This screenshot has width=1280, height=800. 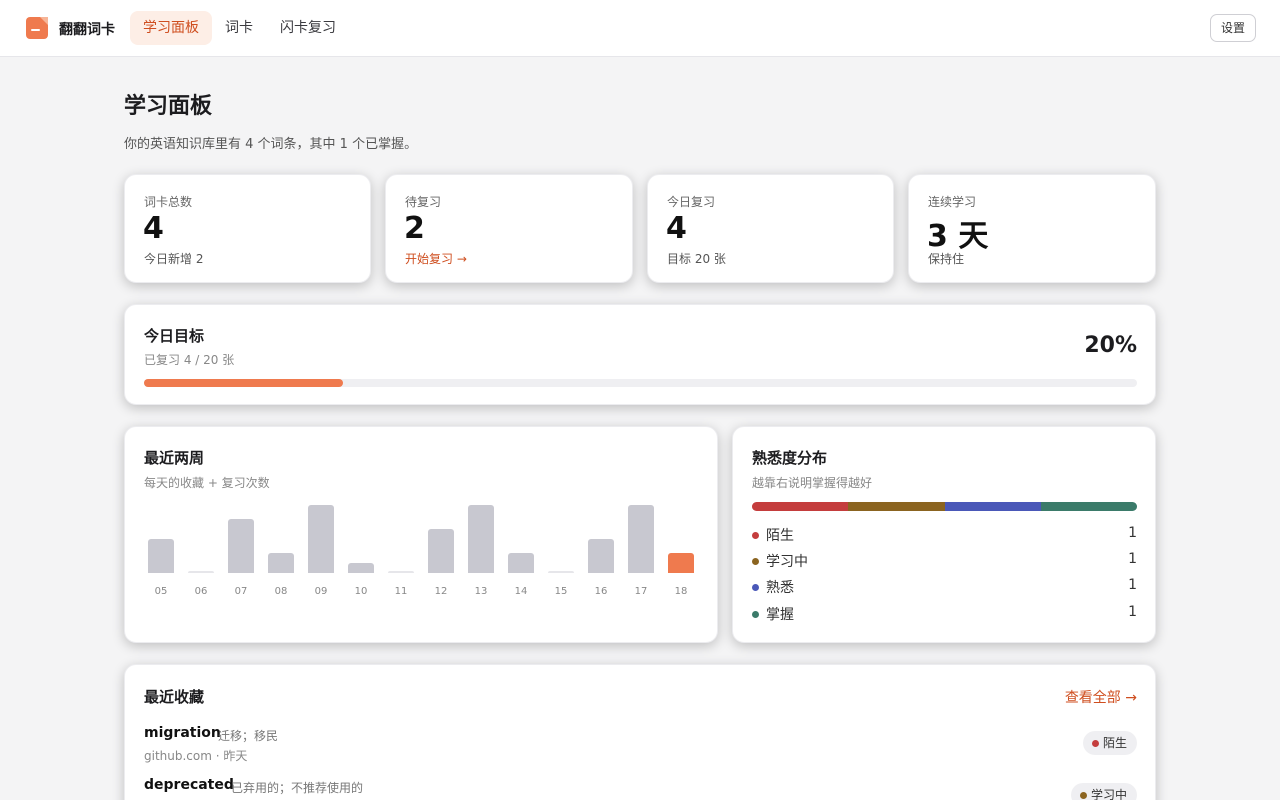 I want to click on legend-row-unfamiliar: 陌生 1, so click(x=944, y=535).